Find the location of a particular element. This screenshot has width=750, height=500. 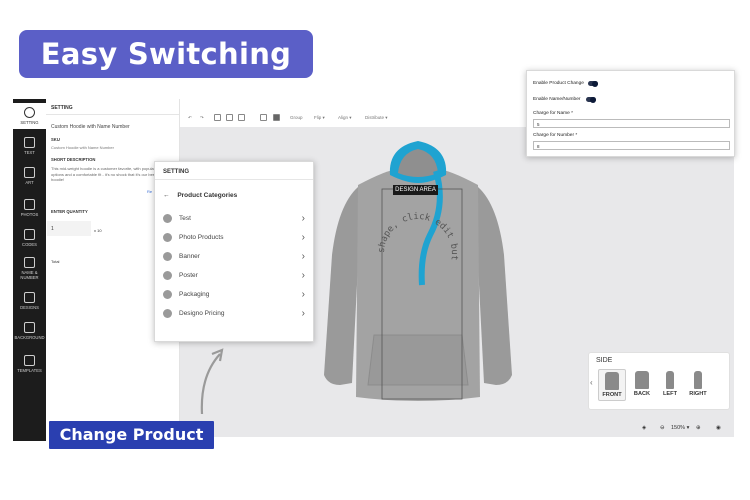

hash-icon is located at coordinates (29, 262).